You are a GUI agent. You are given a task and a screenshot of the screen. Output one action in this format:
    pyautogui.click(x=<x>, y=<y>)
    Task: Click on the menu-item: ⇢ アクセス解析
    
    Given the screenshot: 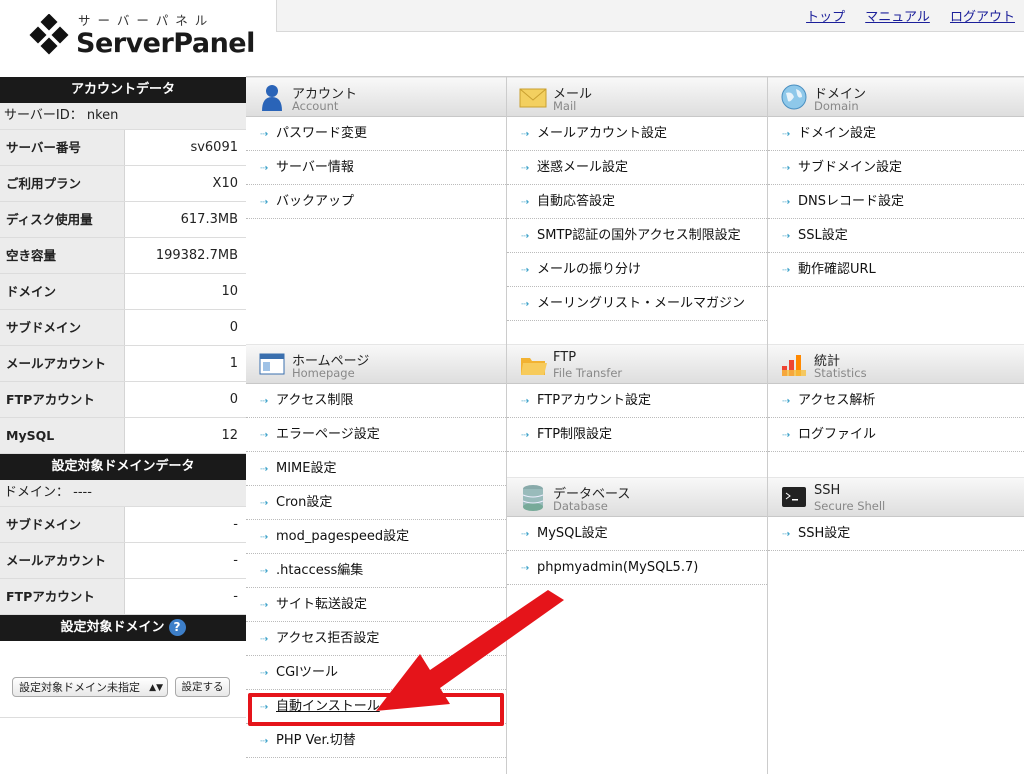 What is the action you would take?
    pyautogui.click(x=896, y=401)
    